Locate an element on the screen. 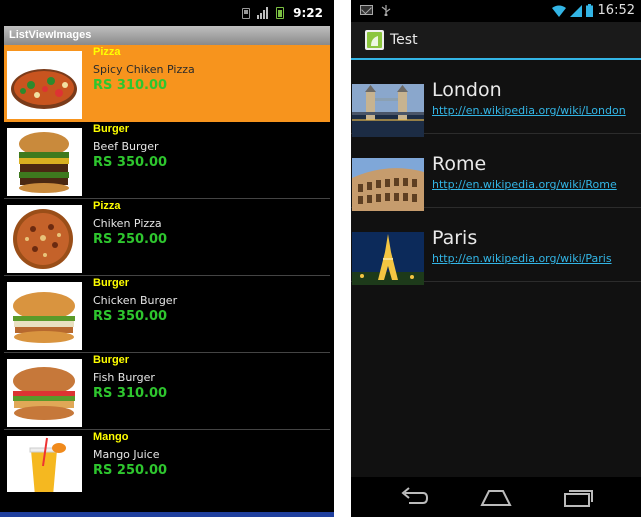  food-category: Mango is located at coordinates (111, 437).